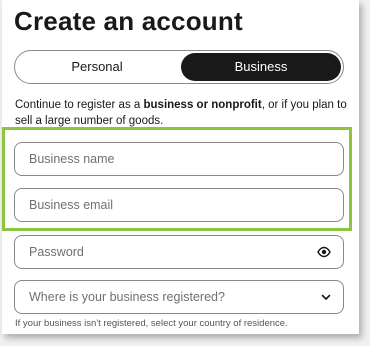 This screenshot has width=370, height=346. What do you see at coordinates (72, 159) in the screenshot?
I see `business-name-placeholder: Business name` at bounding box center [72, 159].